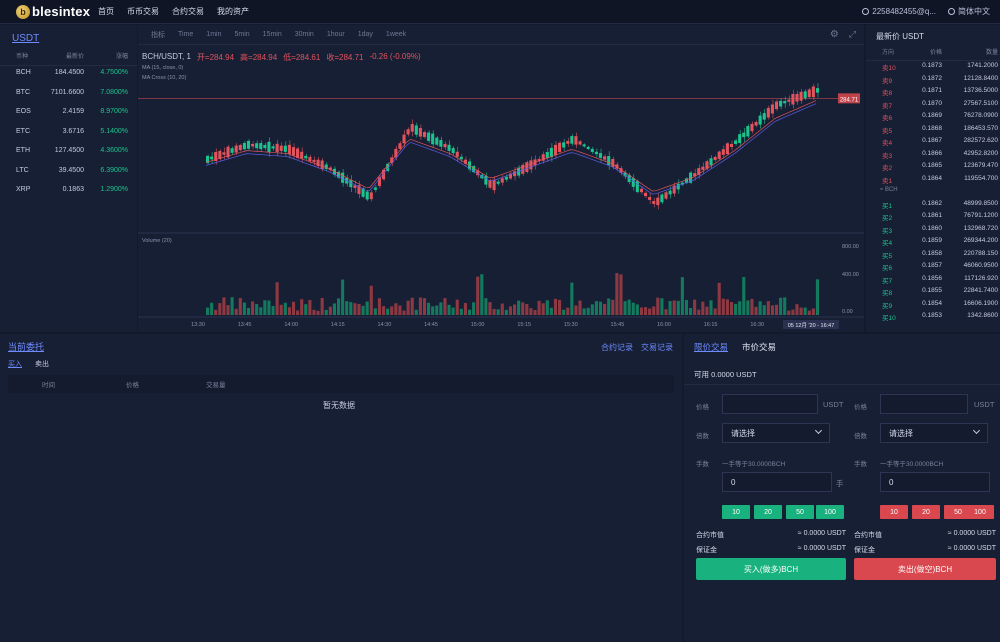  Describe the element at coordinates (25, 38) in the screenshot. I see `market-tab-usdt: USDT` at that location.